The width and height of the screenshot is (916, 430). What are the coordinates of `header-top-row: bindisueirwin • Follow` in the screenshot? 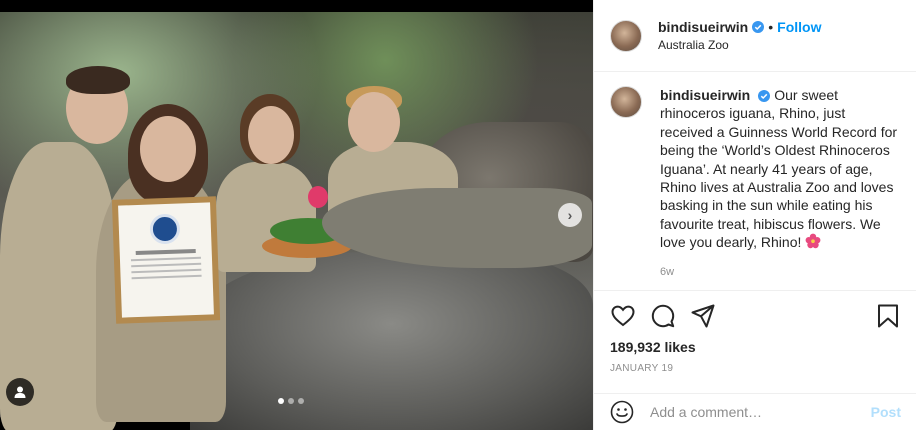 It's located at (739, 27).